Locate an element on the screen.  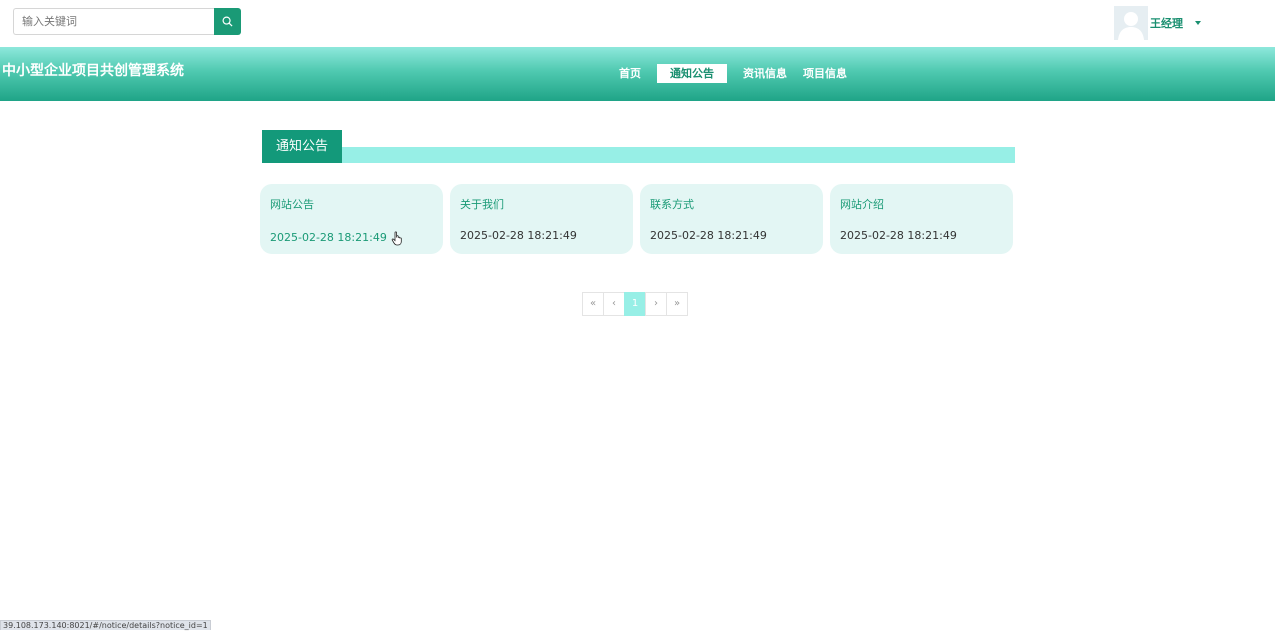
search-box is located at coordinates (127, 21).